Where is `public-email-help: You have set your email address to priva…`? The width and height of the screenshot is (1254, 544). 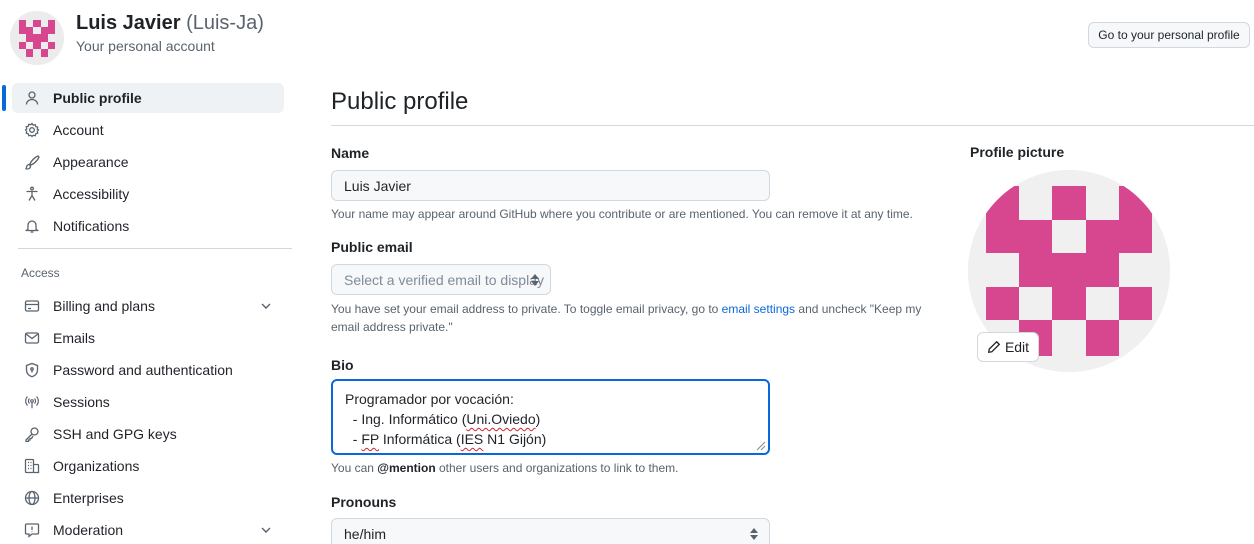 public-email-help: You have set your email address to priva… is located at coordinates (626, 318).